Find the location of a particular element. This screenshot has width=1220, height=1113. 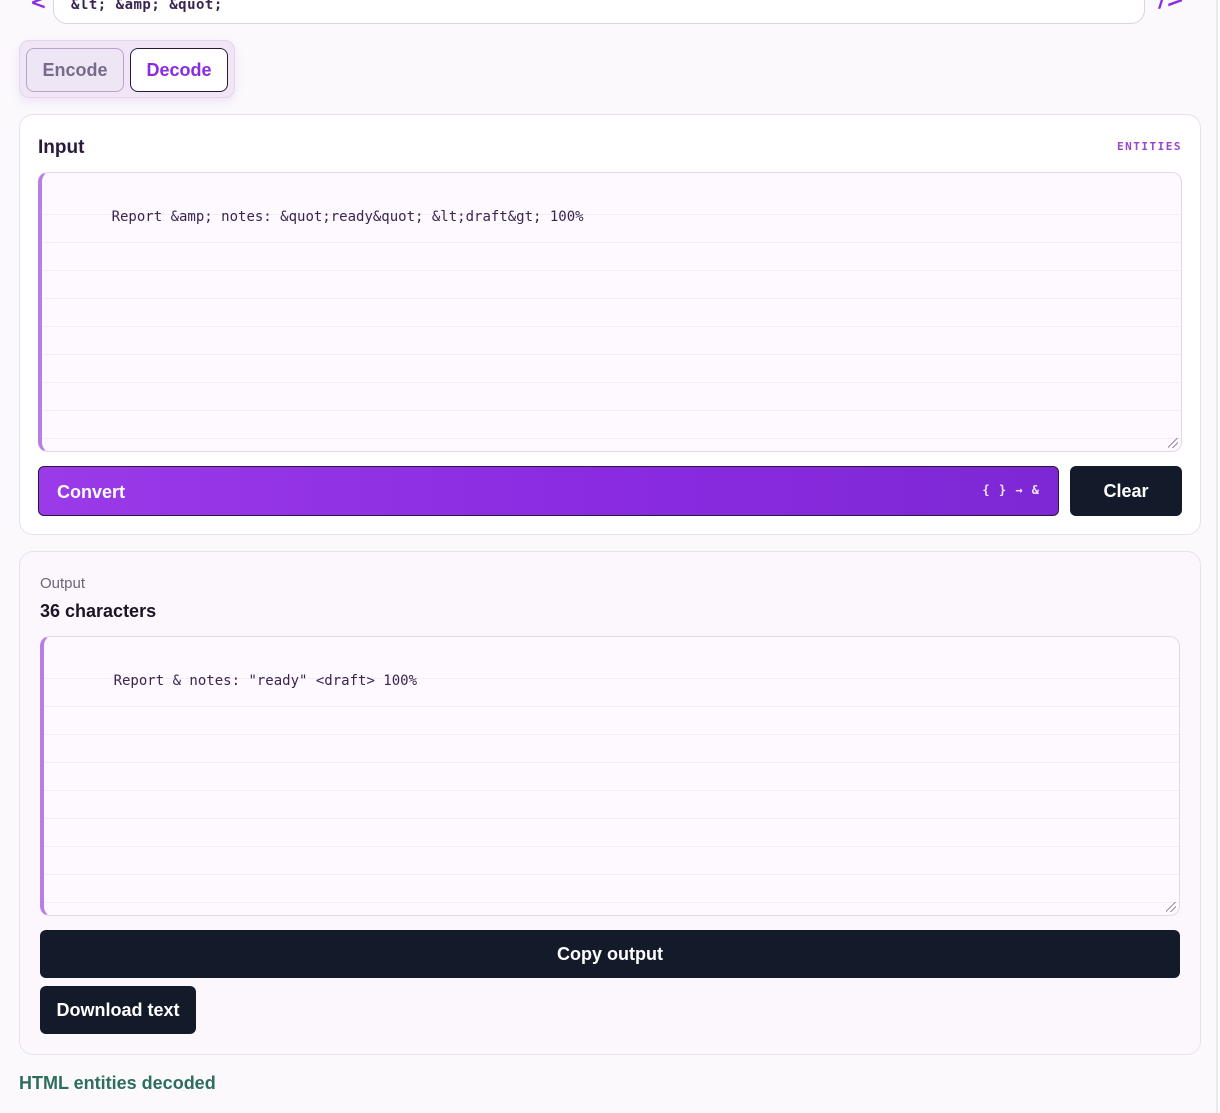

entities-tag: ENTITIES is located at coordinates (1149, 146).